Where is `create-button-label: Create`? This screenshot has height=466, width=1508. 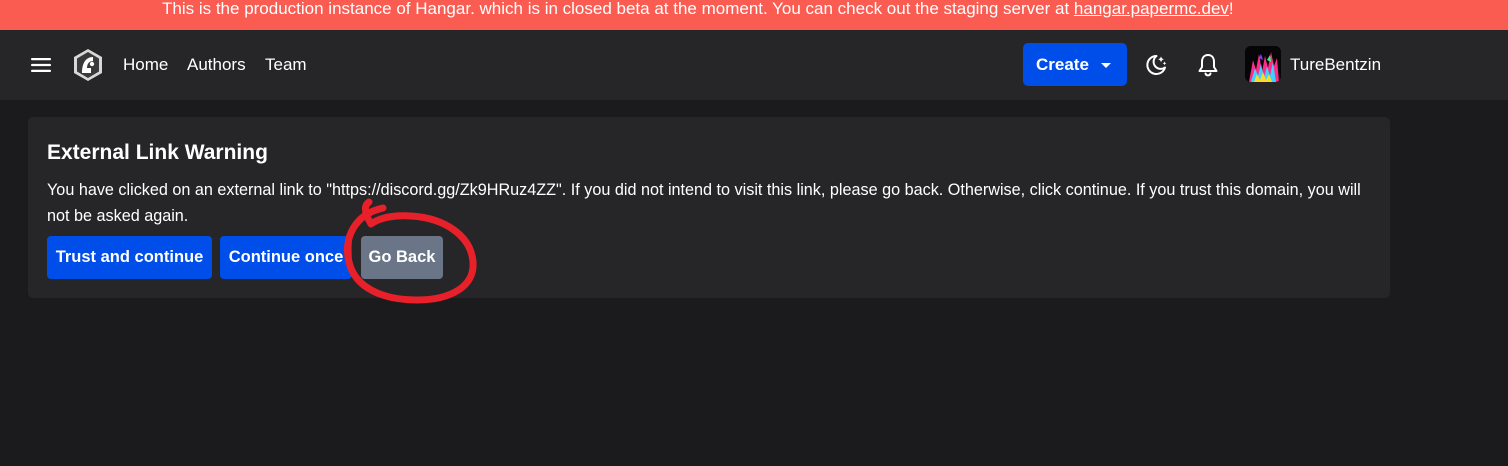
create-button-label: Create is located at coordinates (1062, 64).